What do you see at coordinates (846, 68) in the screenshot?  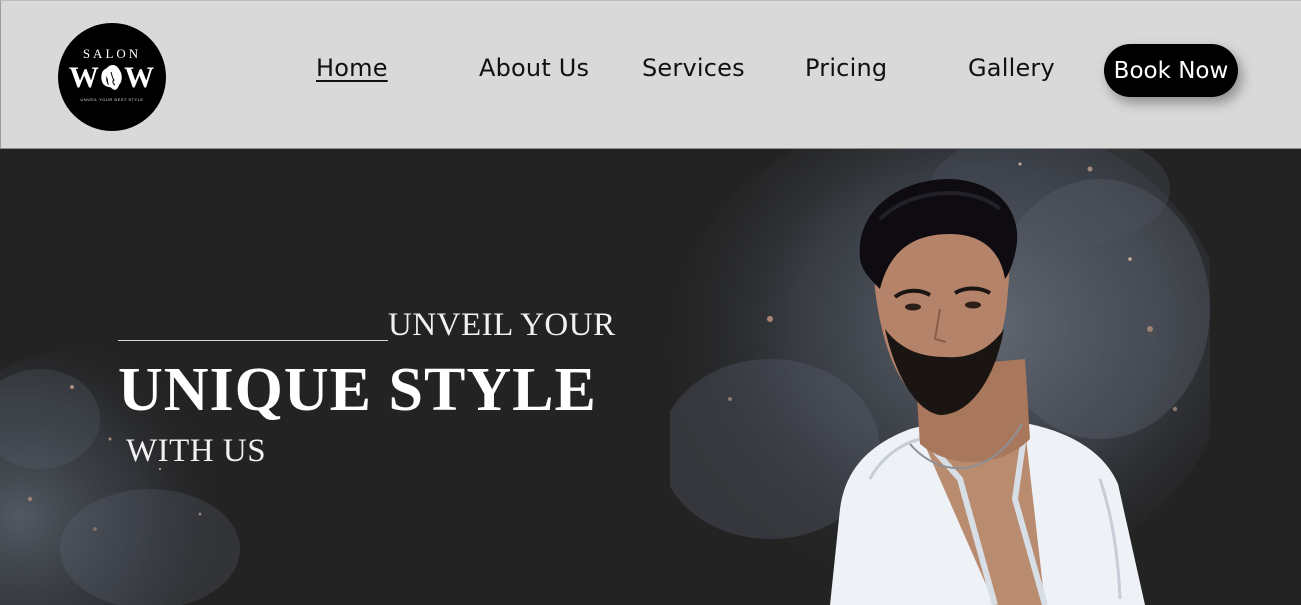 I see `nav-pricing: Pricing` at bounding box center [846, 68].